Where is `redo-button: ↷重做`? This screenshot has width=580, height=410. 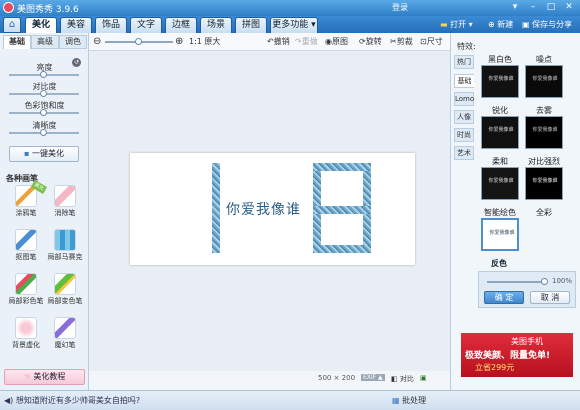
redo-button: ↷重做 is located at coordinates (306, 42).